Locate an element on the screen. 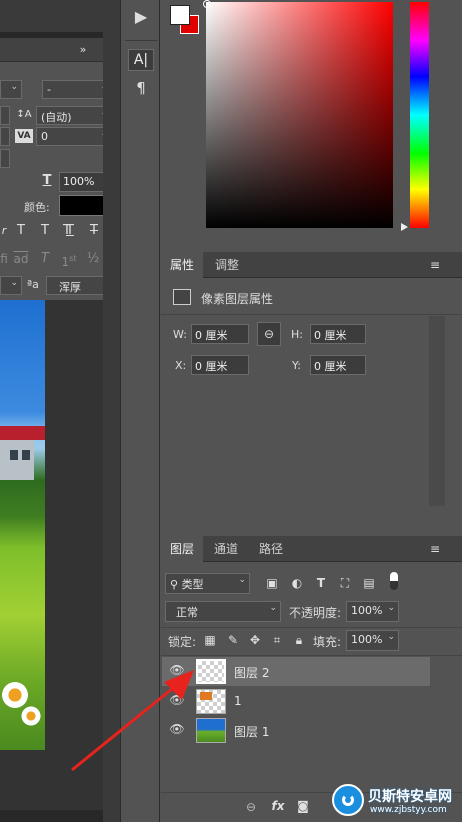  watermark-logo-mark is located at coordinates (348, 800).